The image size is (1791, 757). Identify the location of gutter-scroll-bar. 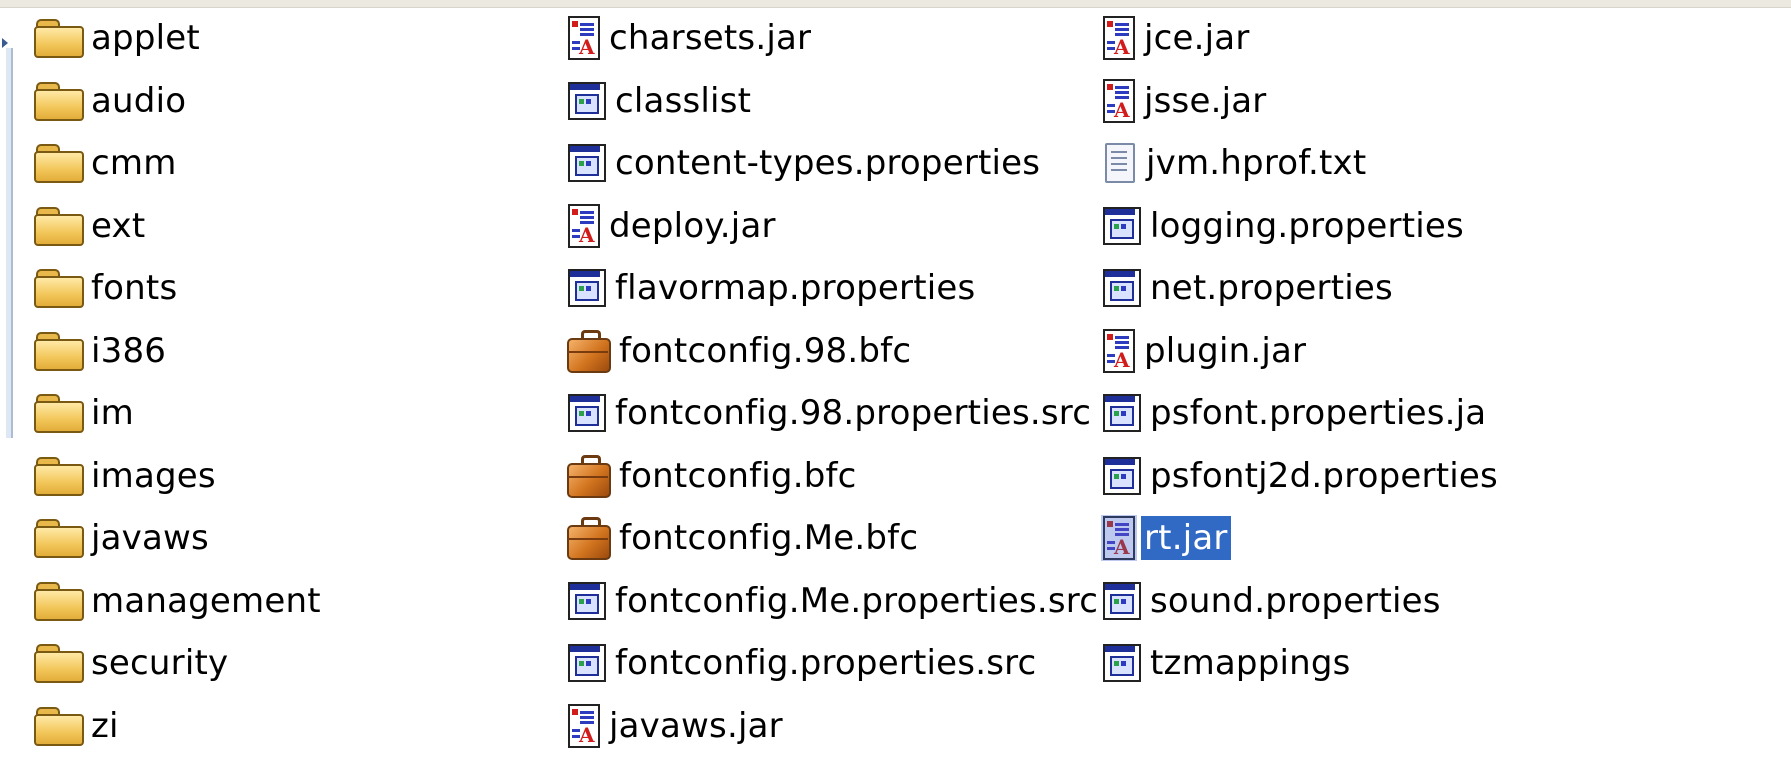
(9, 243).